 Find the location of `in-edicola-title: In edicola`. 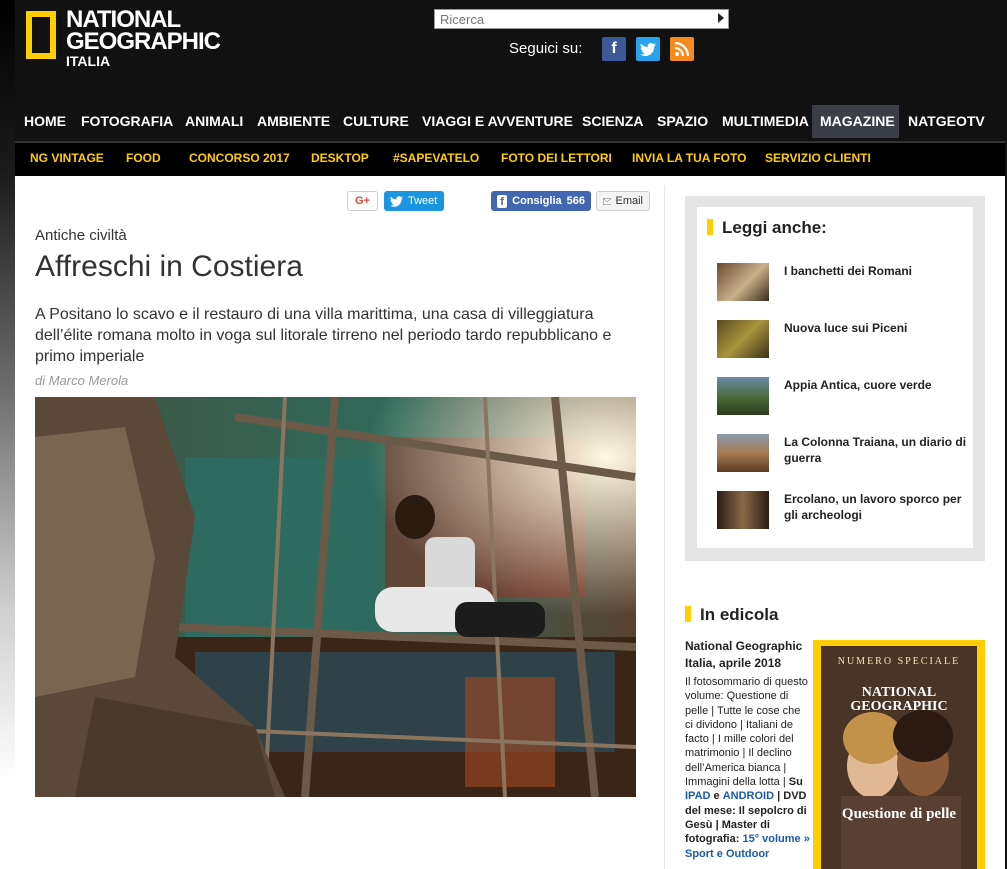

in-edicola-title: In edicola is located at coordinates (731, 615).